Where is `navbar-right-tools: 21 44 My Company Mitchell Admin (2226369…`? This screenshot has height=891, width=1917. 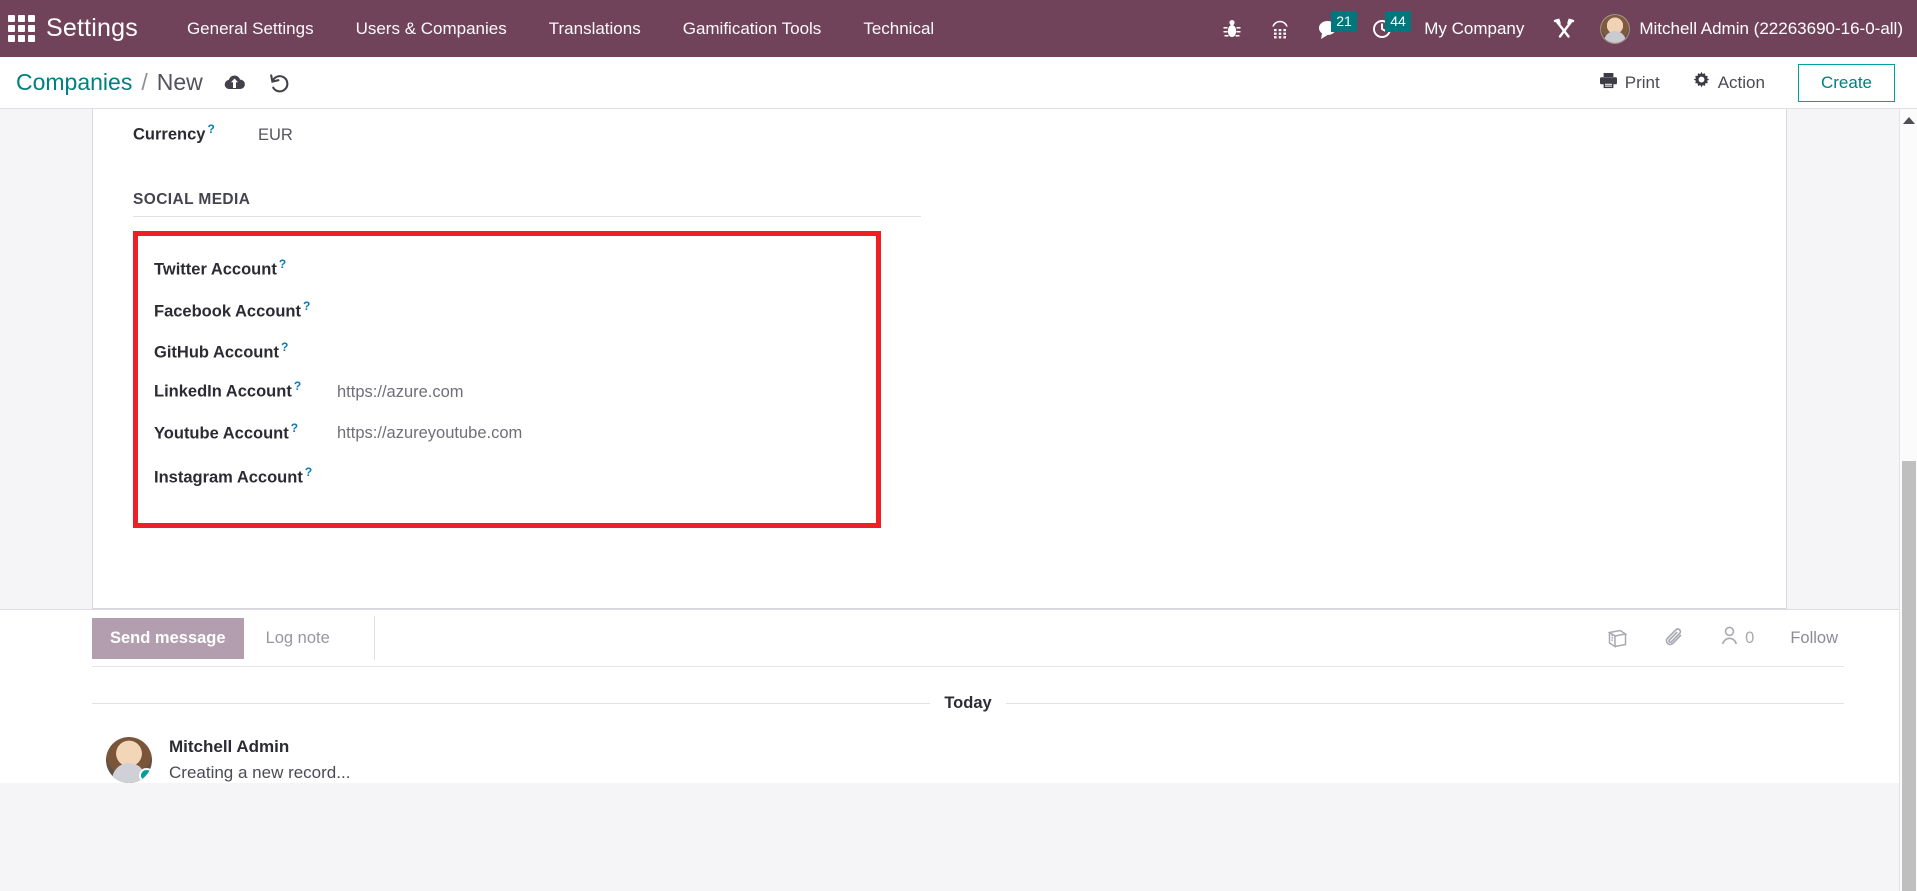
navbar-right-tools: 21 44 My Company Mitchell Admin (2226369… is located at coordinates (1555, 29).